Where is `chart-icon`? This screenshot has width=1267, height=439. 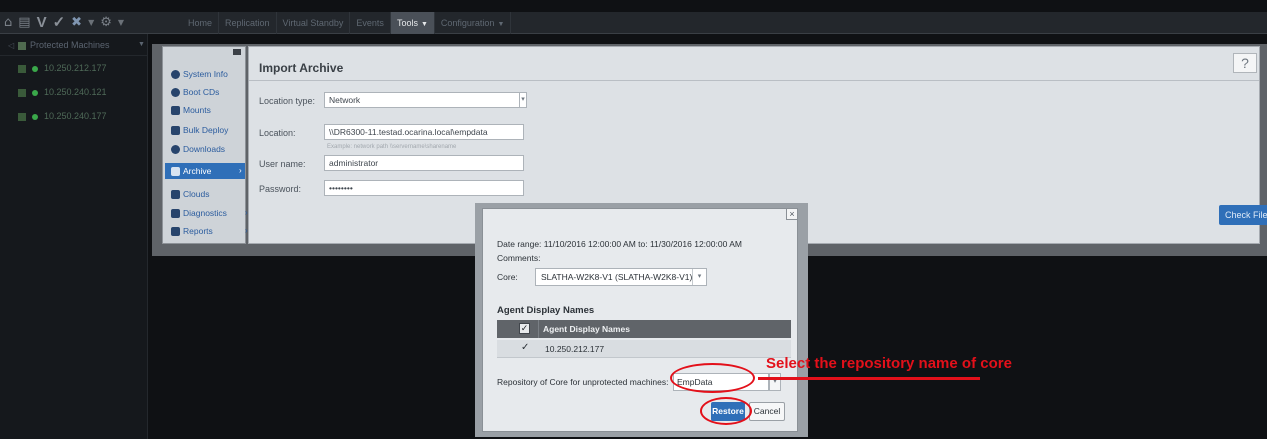
chart-icon is located at coordinates (175, 232).